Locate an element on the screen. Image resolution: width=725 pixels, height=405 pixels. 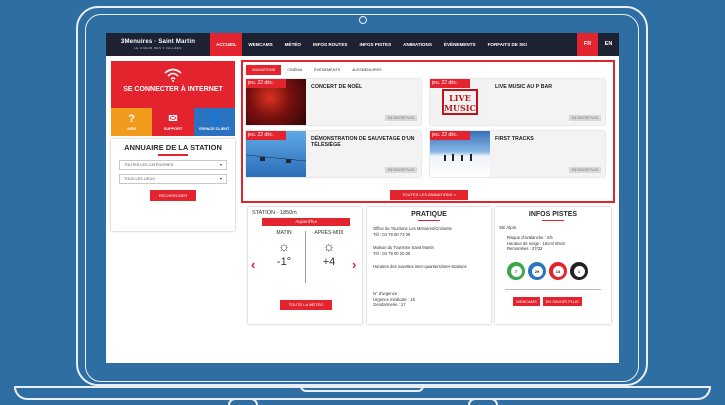
camera-icon is located at coordinates (363, 20).